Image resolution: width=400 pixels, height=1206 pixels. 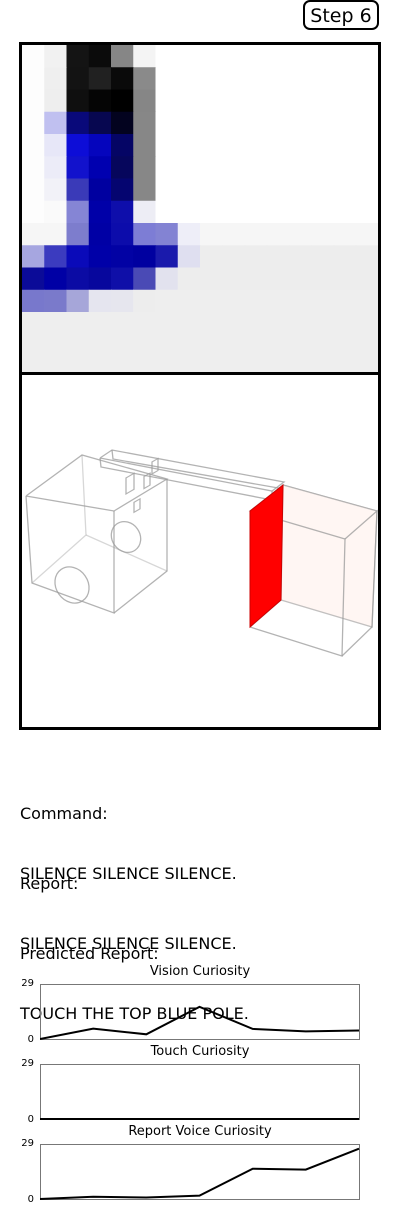 What do you see at coordinates (200, 1012) in the screenshot?
I see `chart-plot-area` at bounding box center [200, 1012].